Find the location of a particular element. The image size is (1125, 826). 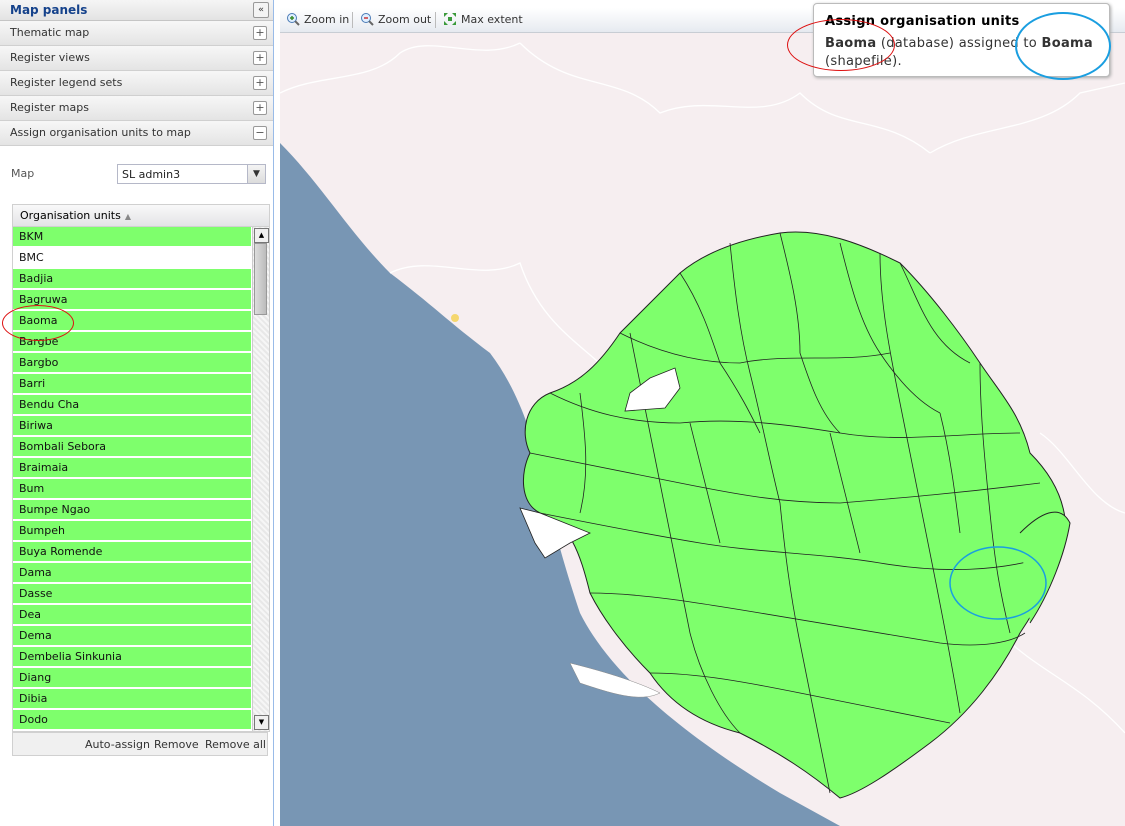

tooltip-db-name: Baoma is located at coordinates (851, 43).